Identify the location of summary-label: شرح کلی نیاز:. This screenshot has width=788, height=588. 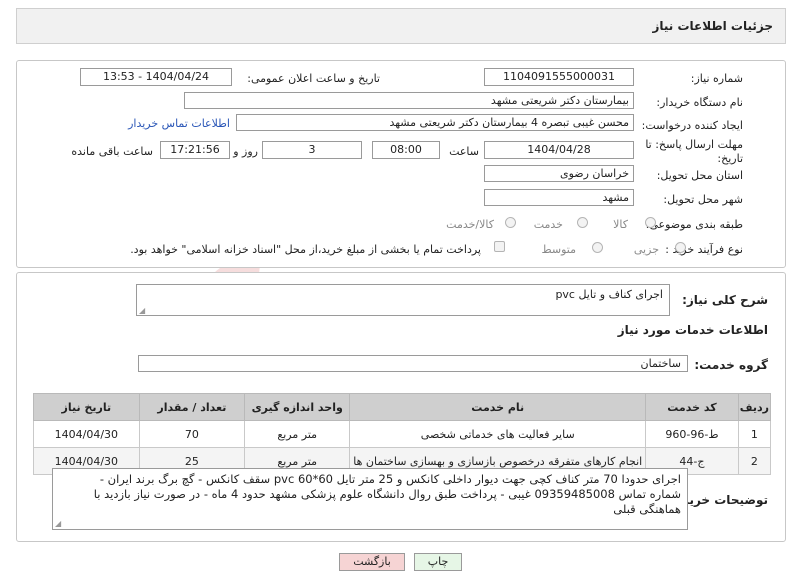
(725, 300).